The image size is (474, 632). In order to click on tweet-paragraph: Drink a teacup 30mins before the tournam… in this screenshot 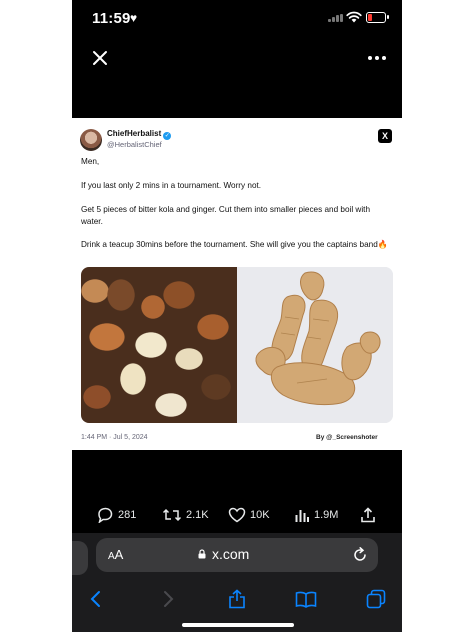, I will do `click(234, 244)`.